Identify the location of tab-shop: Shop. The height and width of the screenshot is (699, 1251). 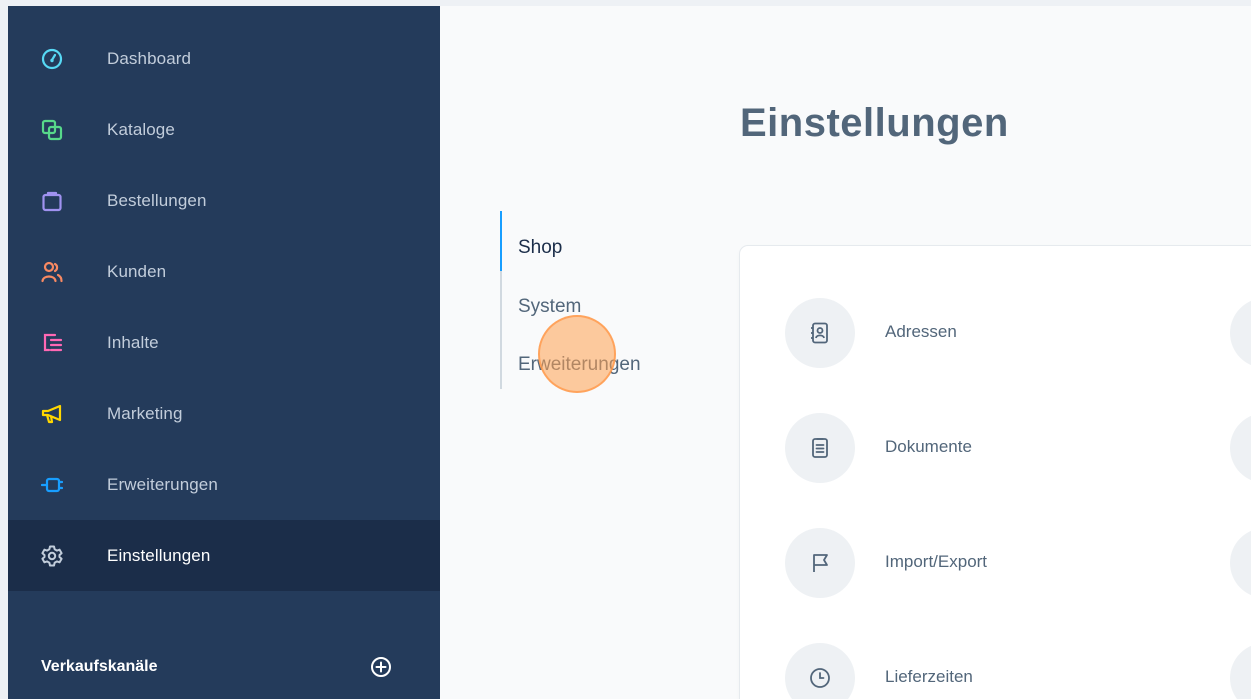
(540, 248).